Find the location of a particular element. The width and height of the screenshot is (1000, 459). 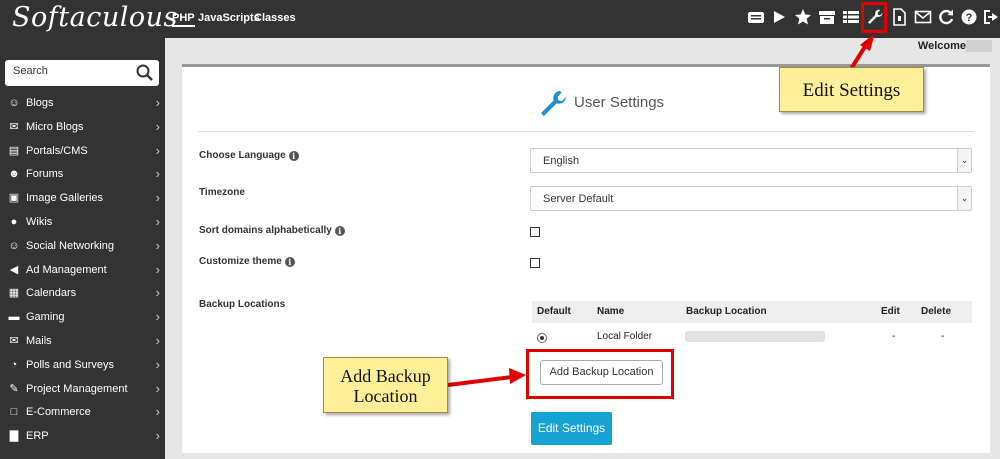

backup-locations-label: Backup Locations is located at coordinates (242, 304).